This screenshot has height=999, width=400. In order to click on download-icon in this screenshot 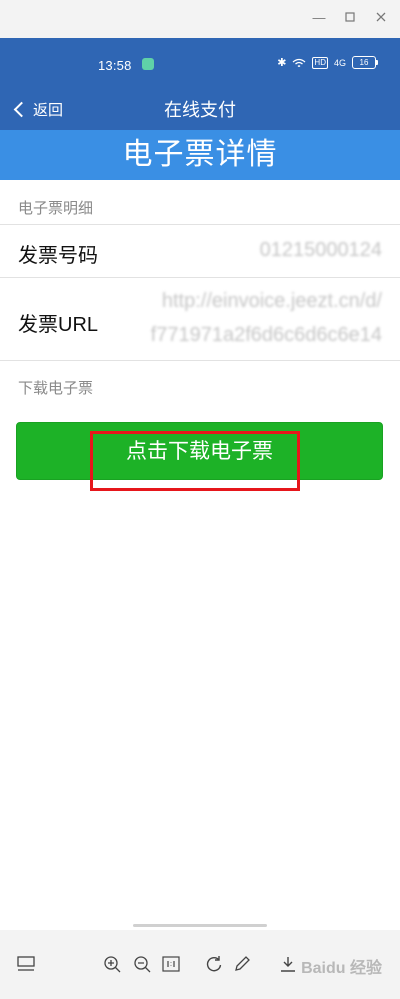, I will do `click(288, 964)`.